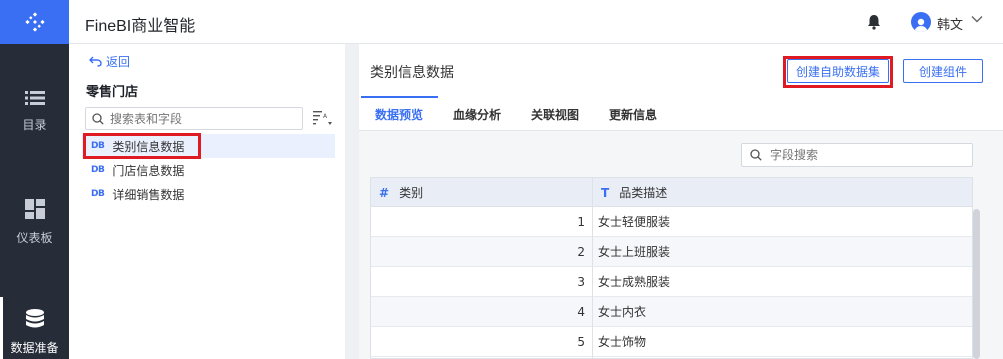 Image resolution: width=1003 pixels, height=359 pixels. Describe the element at coordinates (208, 194) in the screenshot. I see `tree-item-sales-detail: DB 详细销售数据` at that location.